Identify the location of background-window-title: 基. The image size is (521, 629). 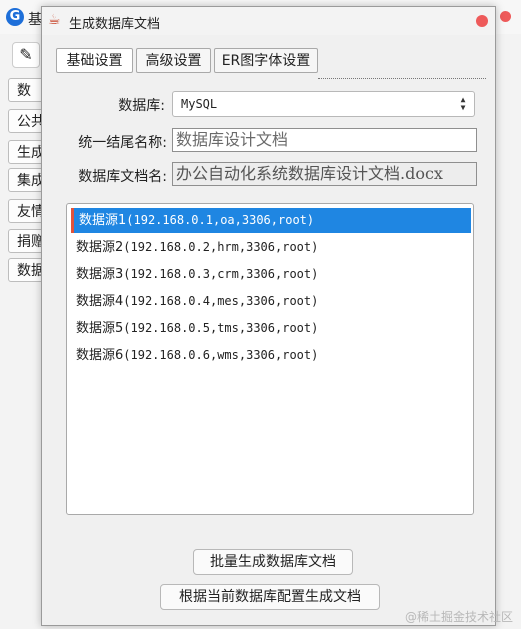
(35, 20).